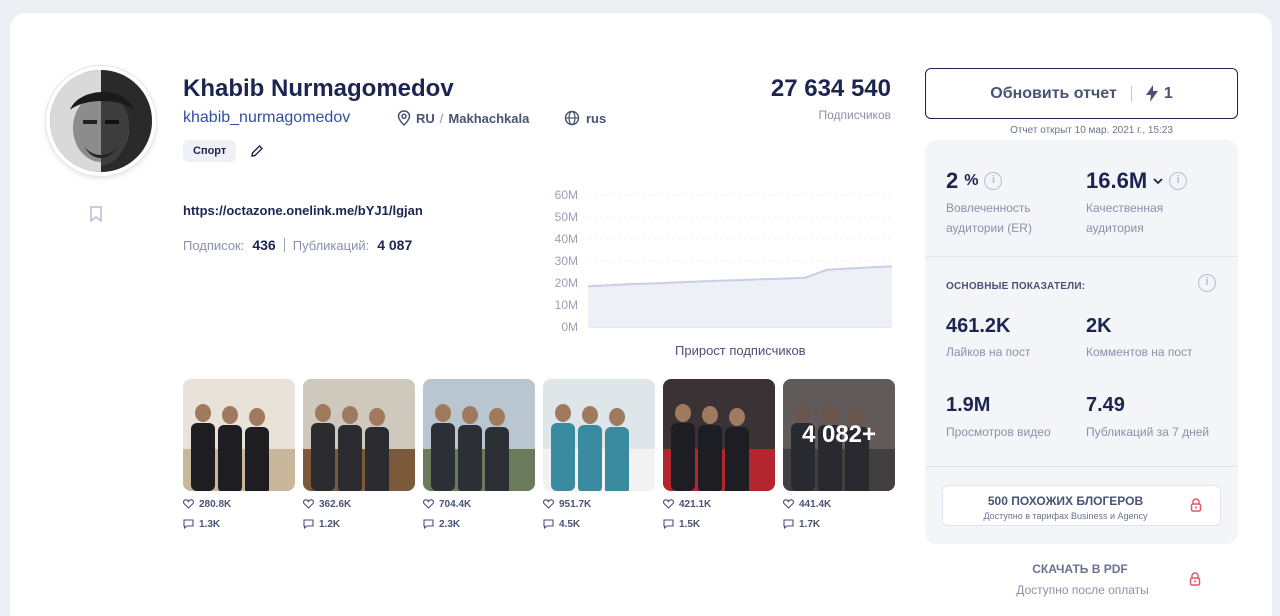 This screenshot has height=616, width=1280. Describe the element at coordinates (1158, 181) in the screenshot. I see `chevron-down-icon` at that location.